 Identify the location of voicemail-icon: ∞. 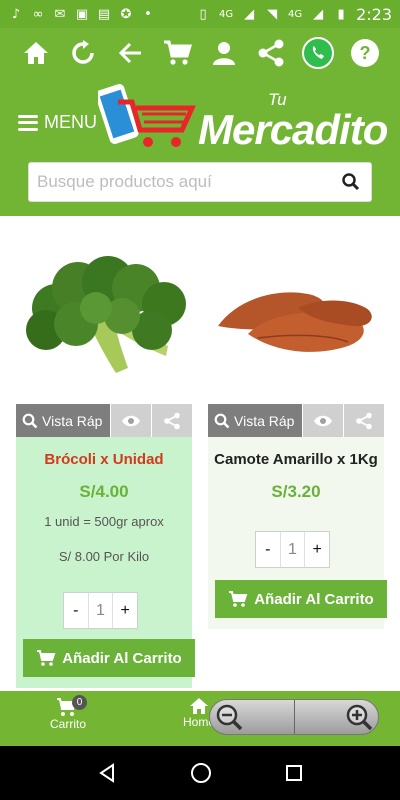
(38, 14).